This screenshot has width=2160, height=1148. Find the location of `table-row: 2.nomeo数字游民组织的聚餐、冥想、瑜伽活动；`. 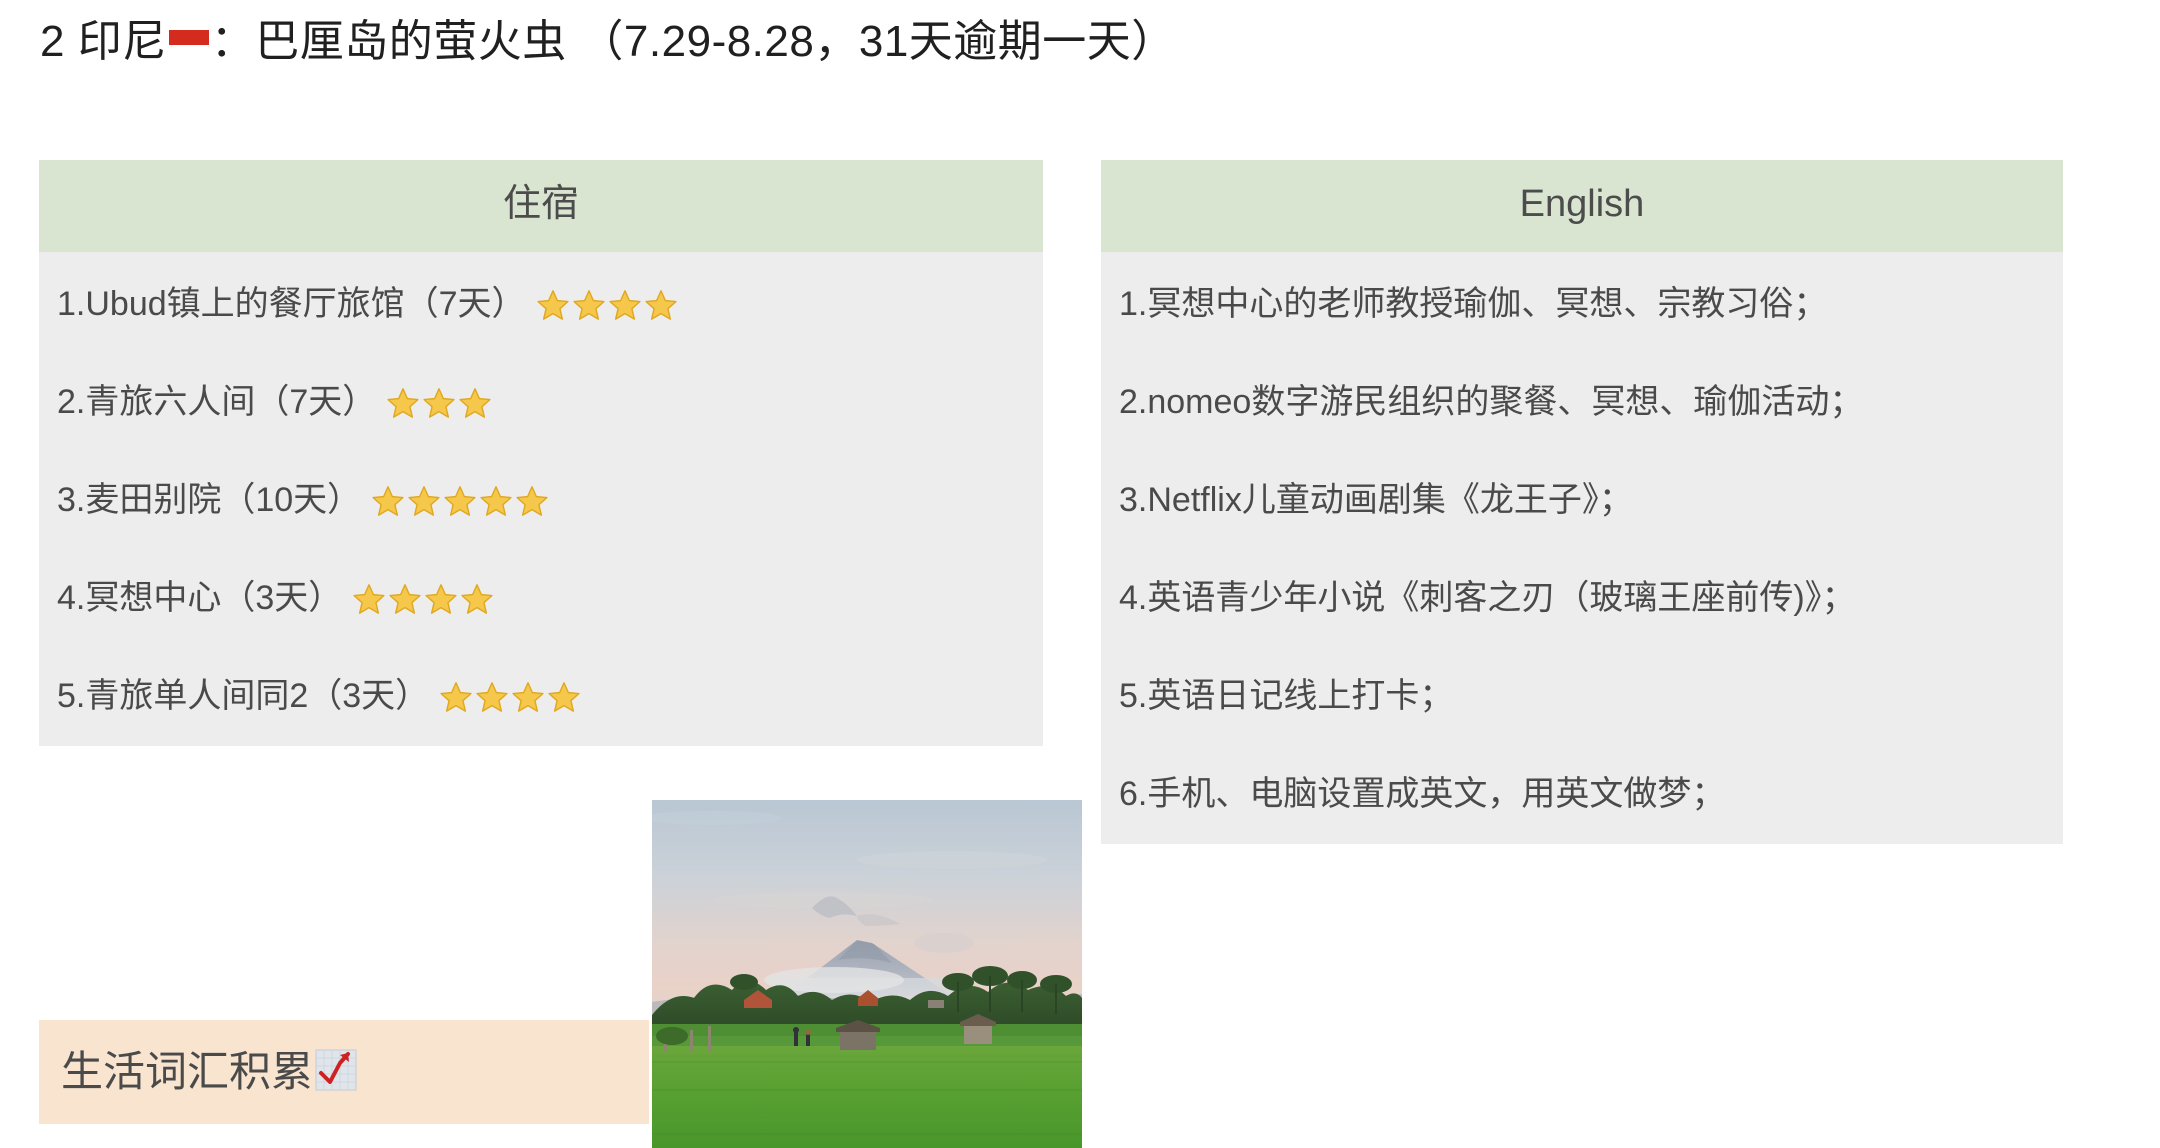

table-row: 2.nomeo数字游民组织的聚餐、冥想、瑜伽活动； is located at coordinates (1582, 403).